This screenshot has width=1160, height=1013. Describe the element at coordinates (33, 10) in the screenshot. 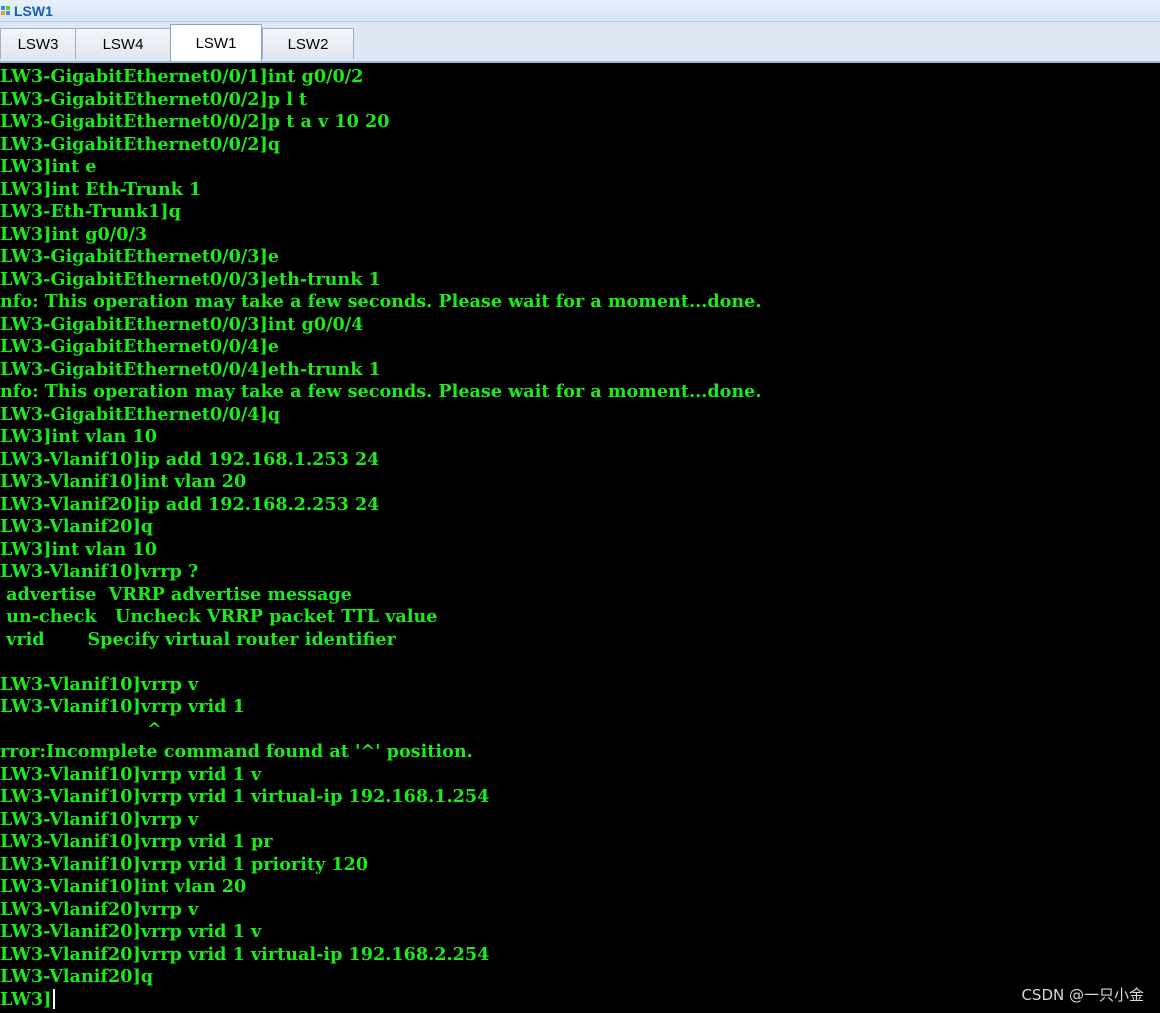

I see `window-title: LSW1` at that location.